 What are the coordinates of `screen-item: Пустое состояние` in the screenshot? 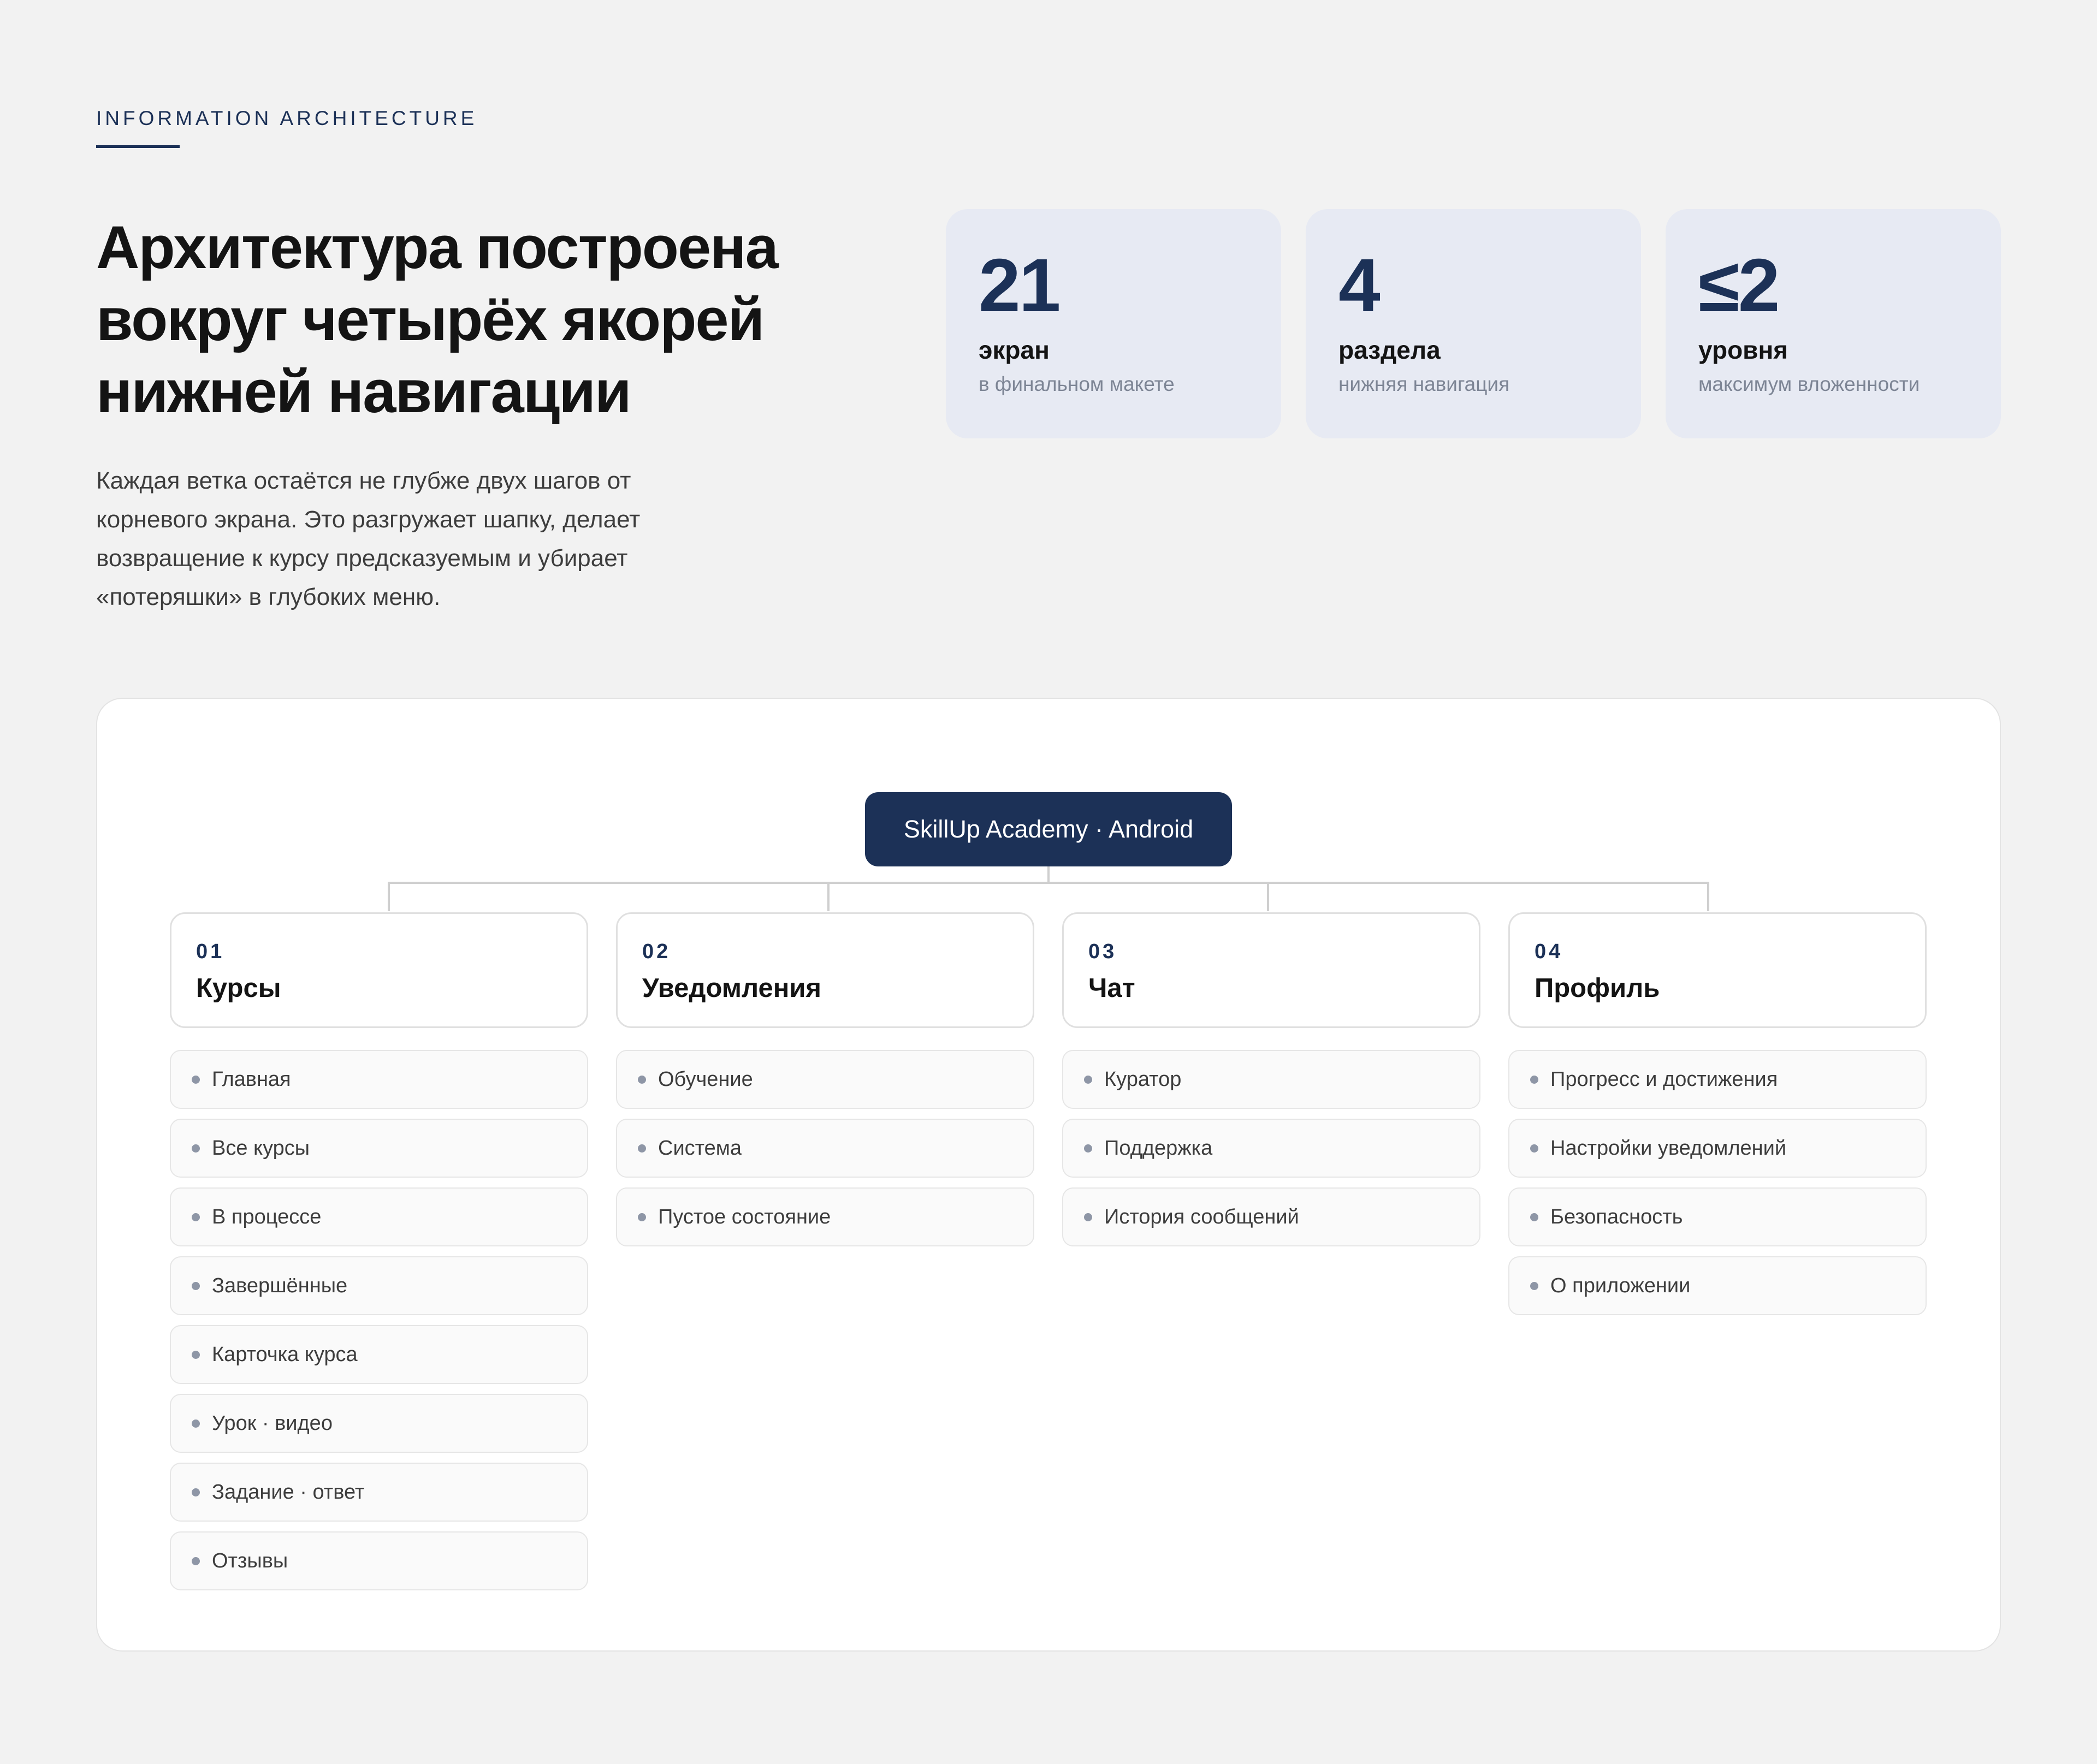 It's located at (825, 1216).